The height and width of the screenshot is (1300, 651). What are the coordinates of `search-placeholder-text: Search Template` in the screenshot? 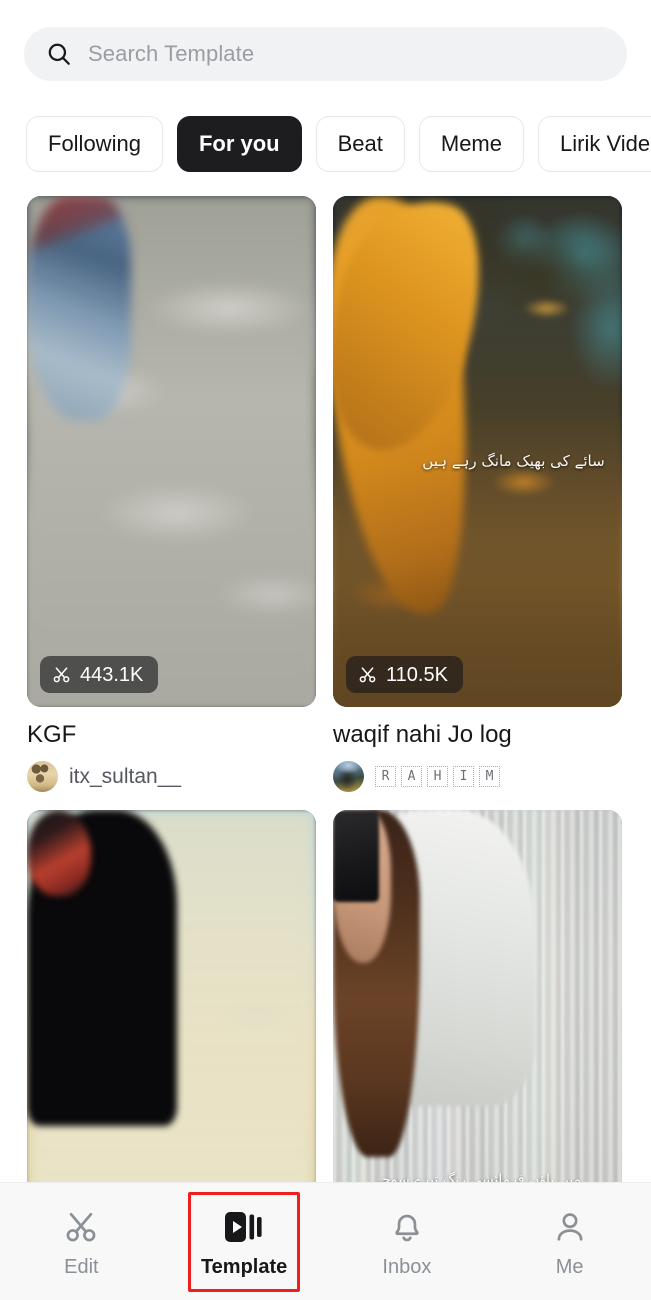 It's located at (171, 53).